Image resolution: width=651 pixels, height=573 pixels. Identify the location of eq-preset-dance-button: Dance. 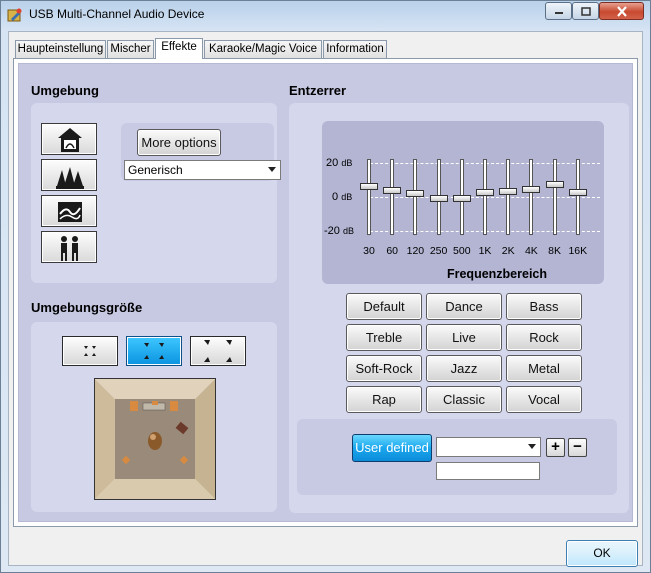
(464, 306).